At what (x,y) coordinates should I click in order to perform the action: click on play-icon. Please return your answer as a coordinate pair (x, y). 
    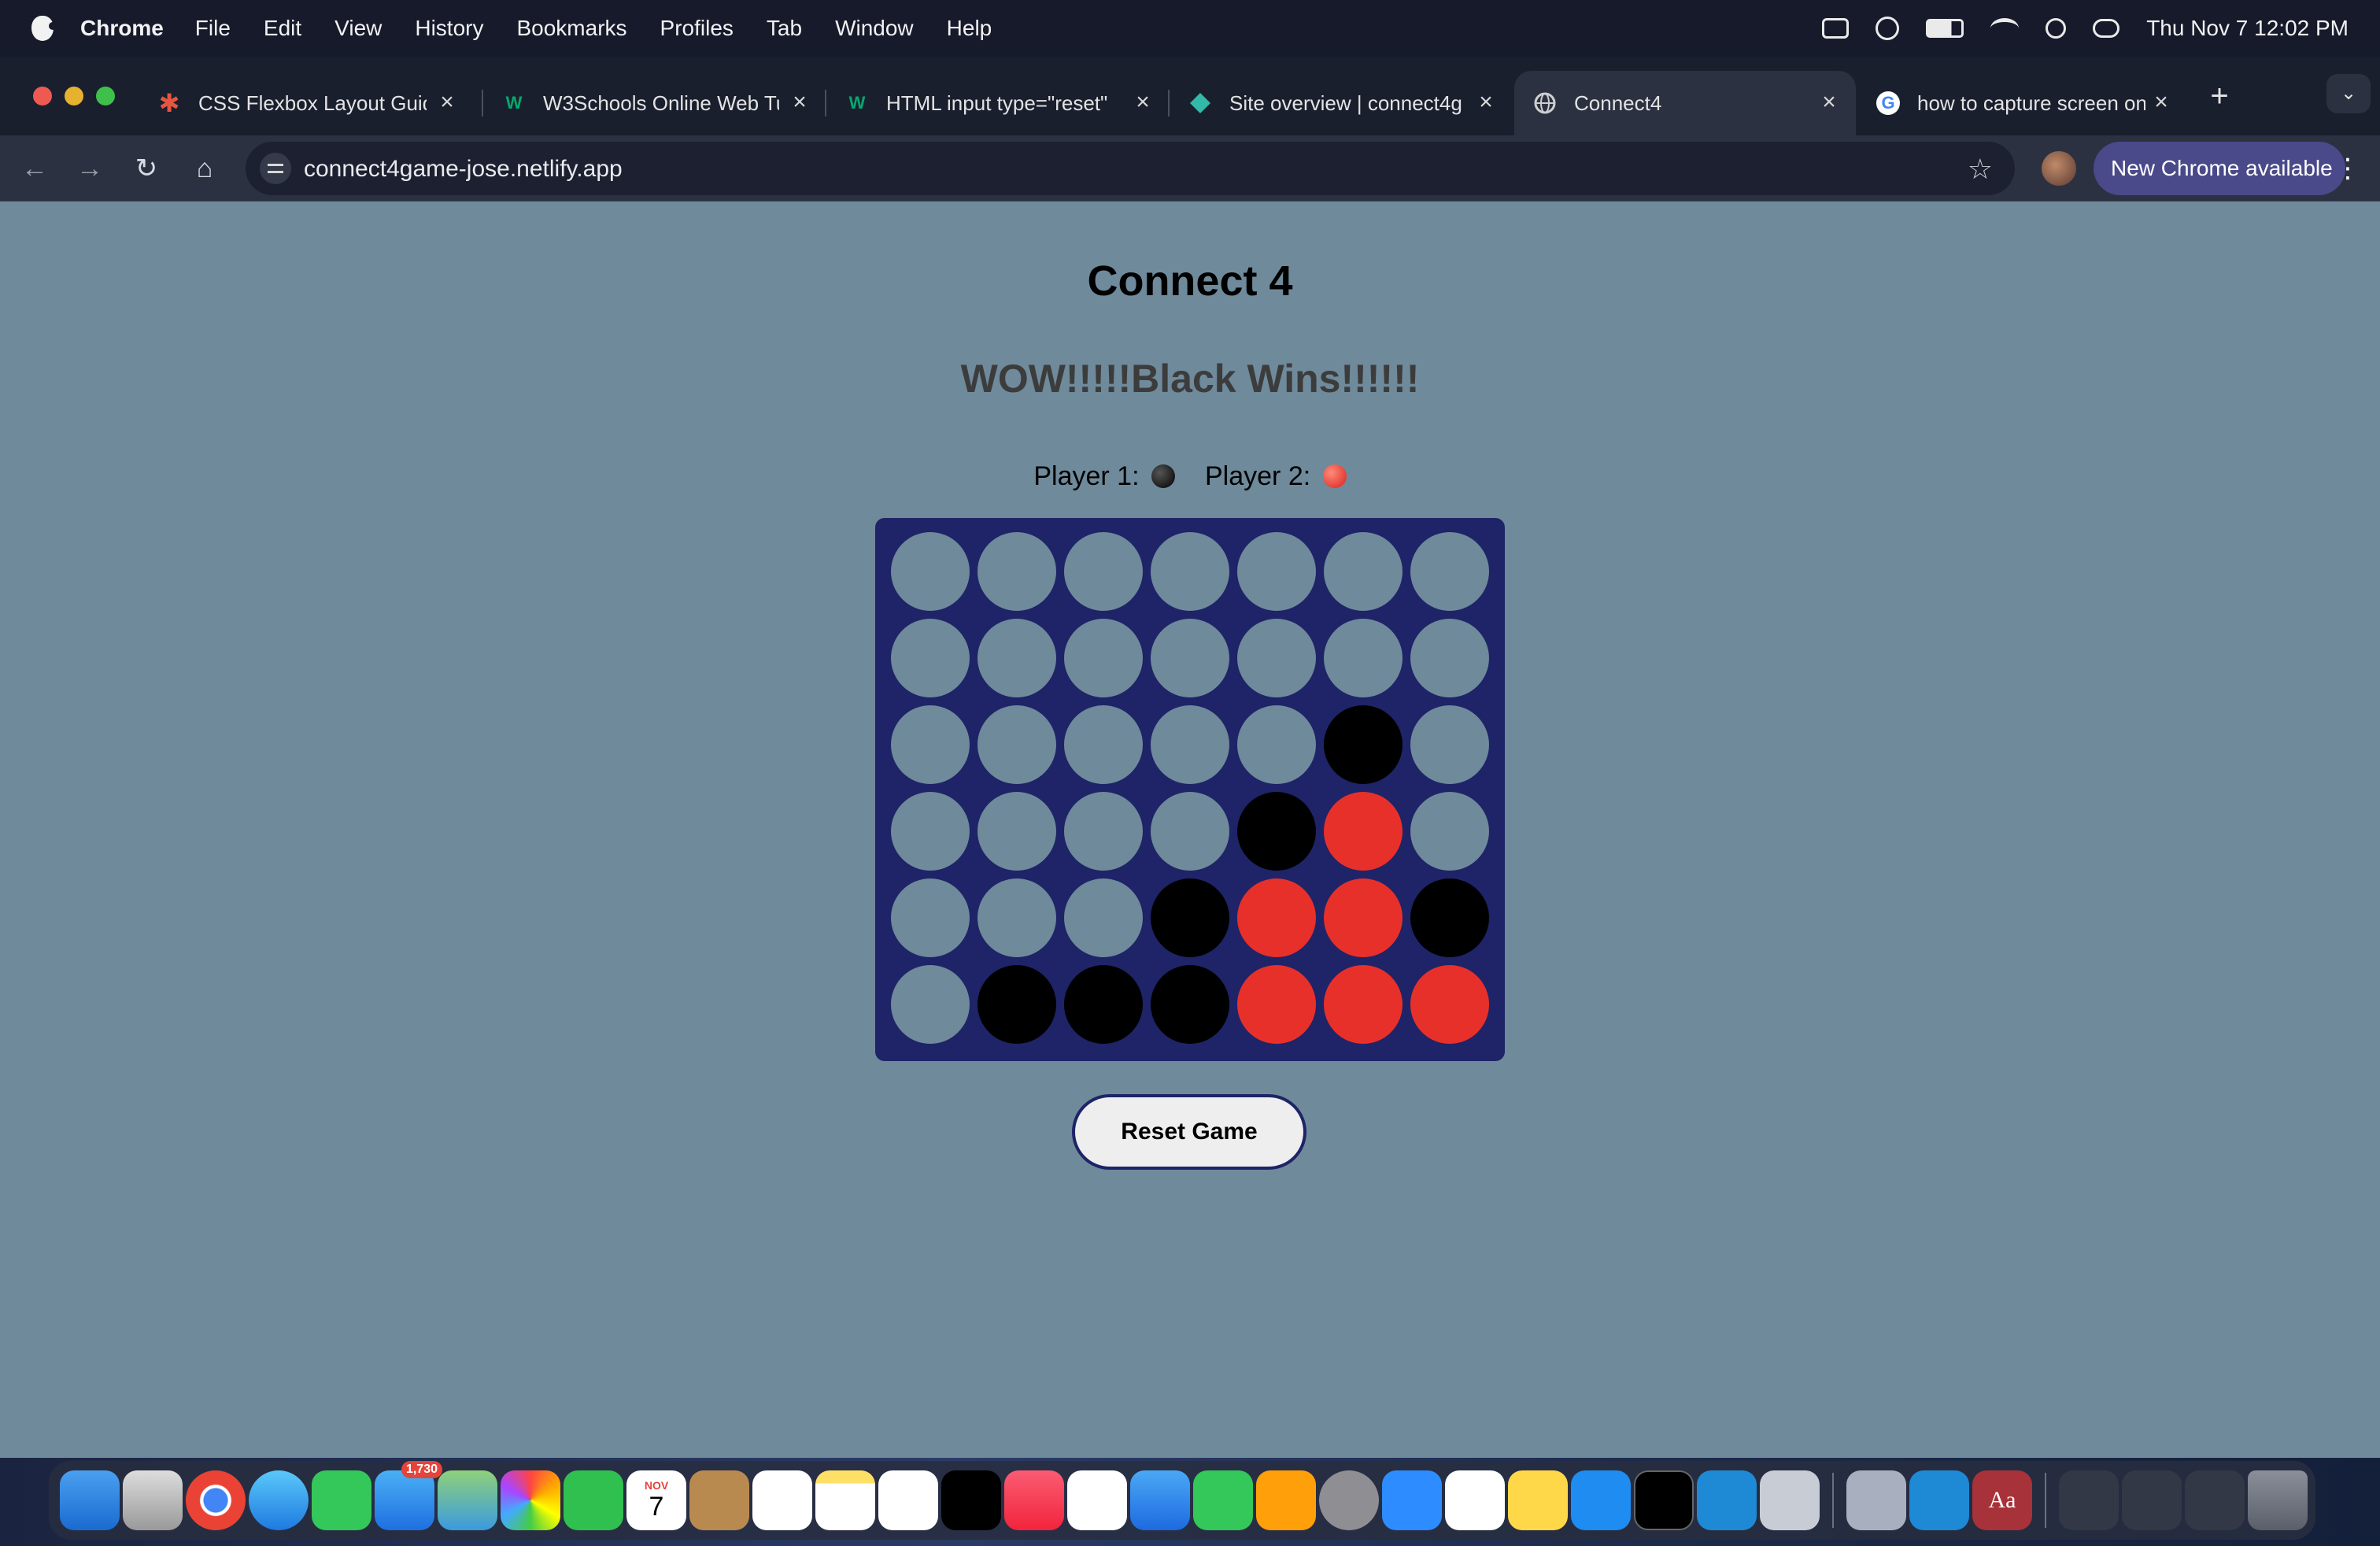
    Looking at the image, I should click on (1888, 28).